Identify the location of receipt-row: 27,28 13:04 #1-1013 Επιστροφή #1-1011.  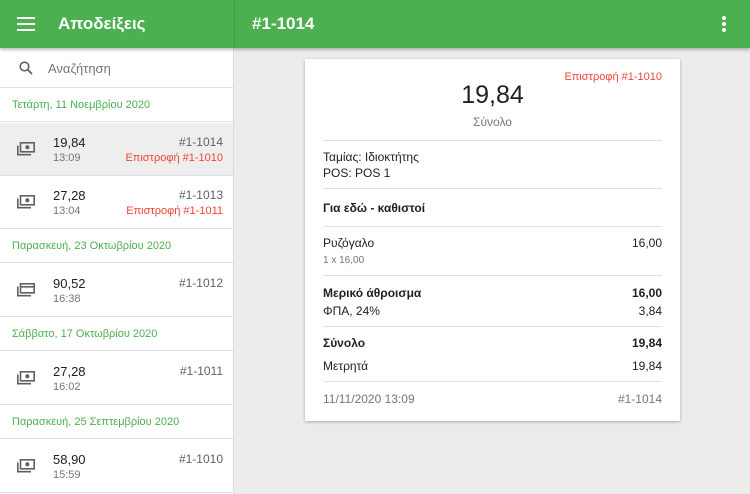
(116, 202).